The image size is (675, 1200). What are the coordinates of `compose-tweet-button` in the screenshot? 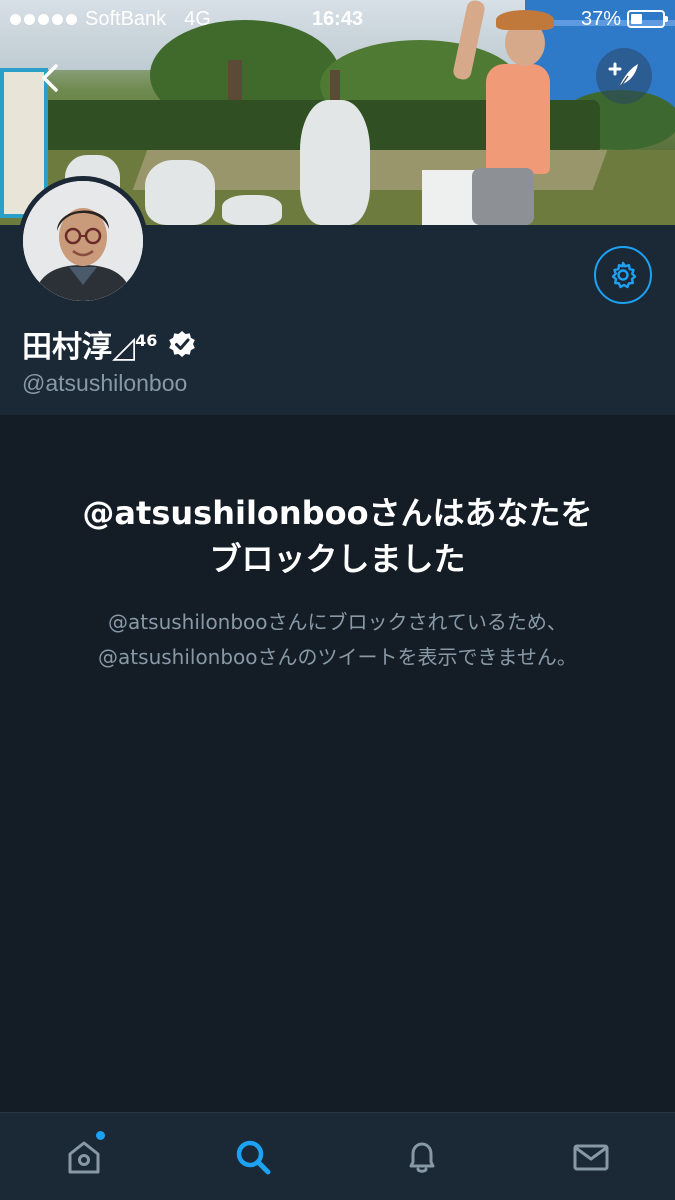 It's located at (624, 76).